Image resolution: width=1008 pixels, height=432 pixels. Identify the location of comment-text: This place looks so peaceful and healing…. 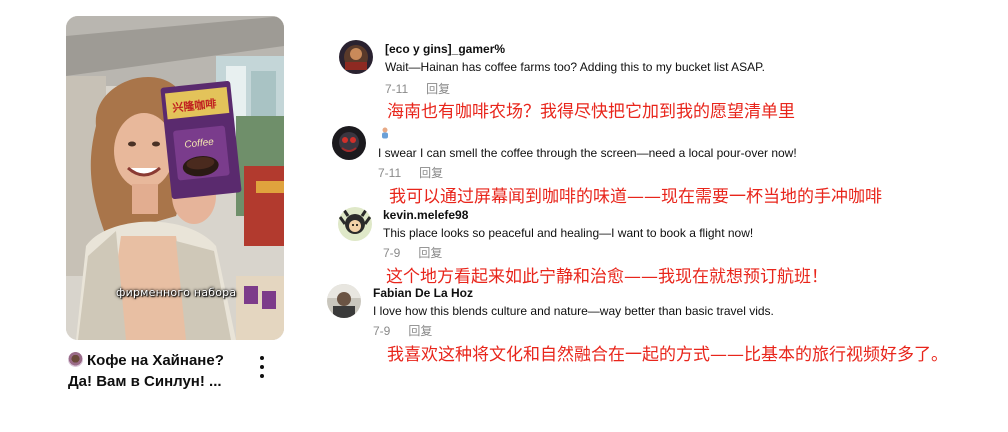
(568, 233).